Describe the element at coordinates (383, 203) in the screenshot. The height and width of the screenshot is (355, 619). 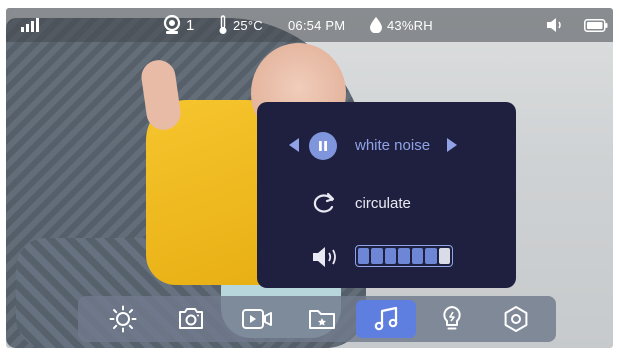
I see `play-mode-label: circulate` at that location.